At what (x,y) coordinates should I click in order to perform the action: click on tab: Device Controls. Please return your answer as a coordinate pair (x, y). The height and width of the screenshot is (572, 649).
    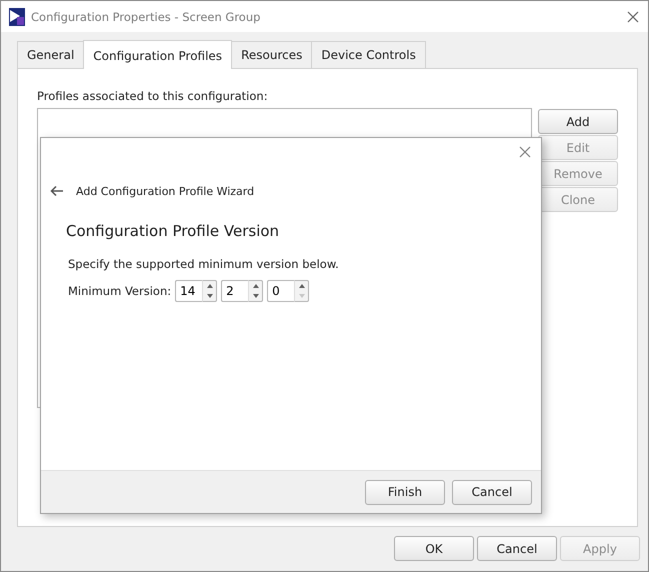
    Looking at the image, I should click on (368, 54).